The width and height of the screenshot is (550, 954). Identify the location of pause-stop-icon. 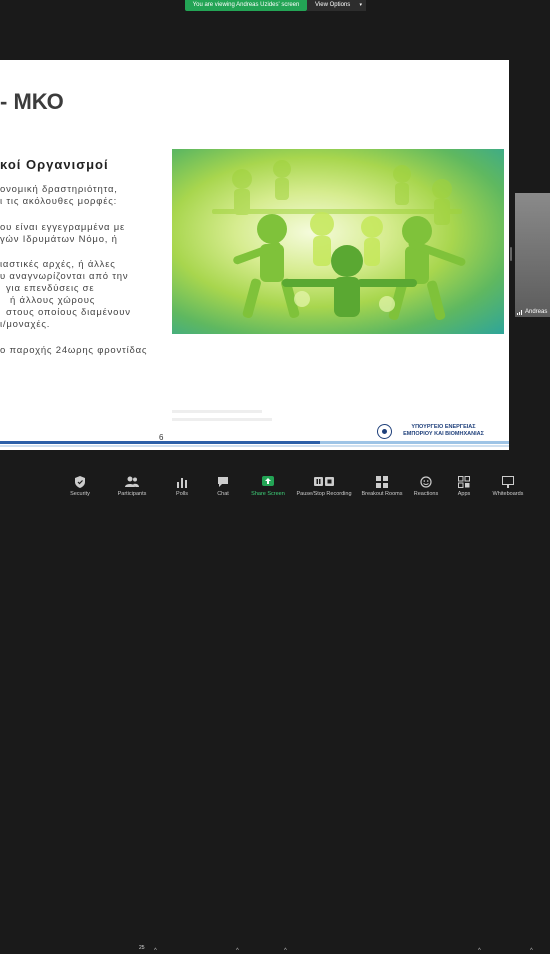
(324, 481).